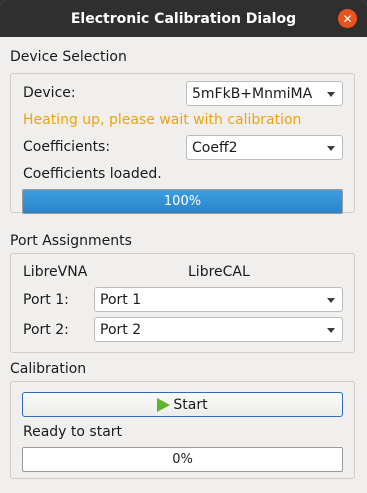 Image resolution: width=367 pixels, height=493 pixels. I want to click on port-assignments-heading: Port Assignments, so click(71, 241).